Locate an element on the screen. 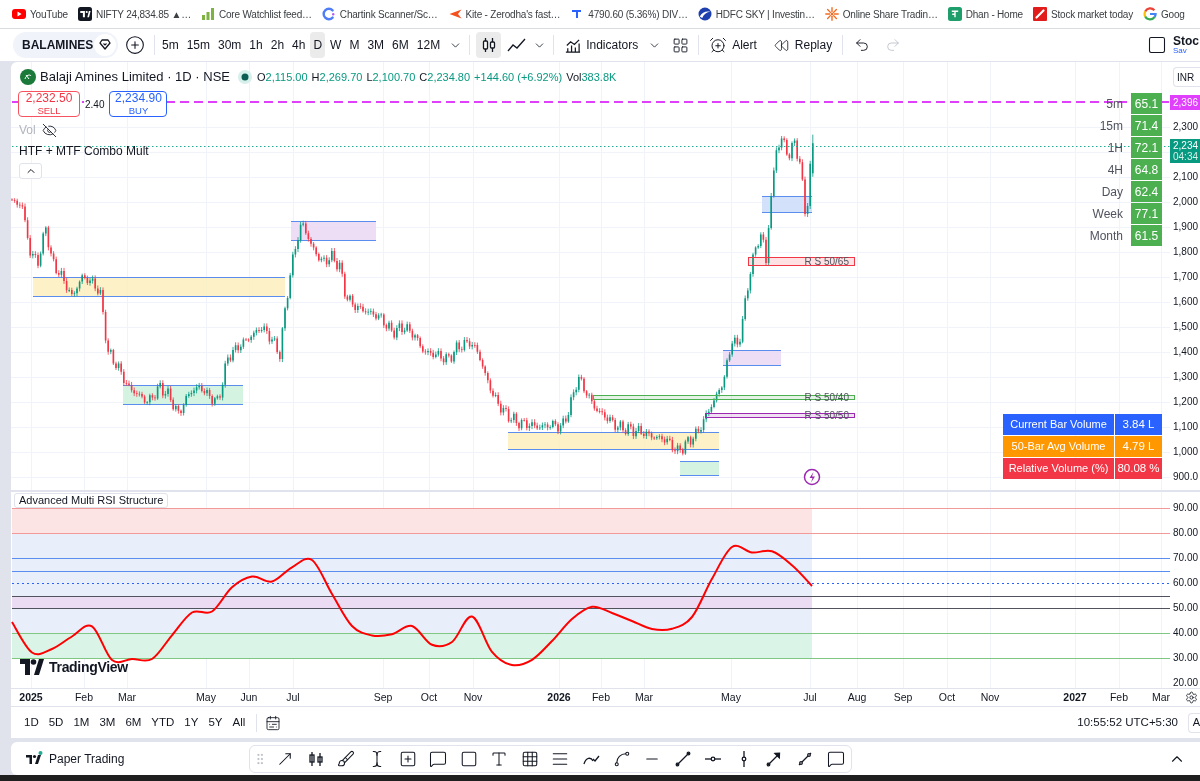 The width and height of the screenshot is (1200, 781). scale-button: A is located at coordinates (1194, 722).